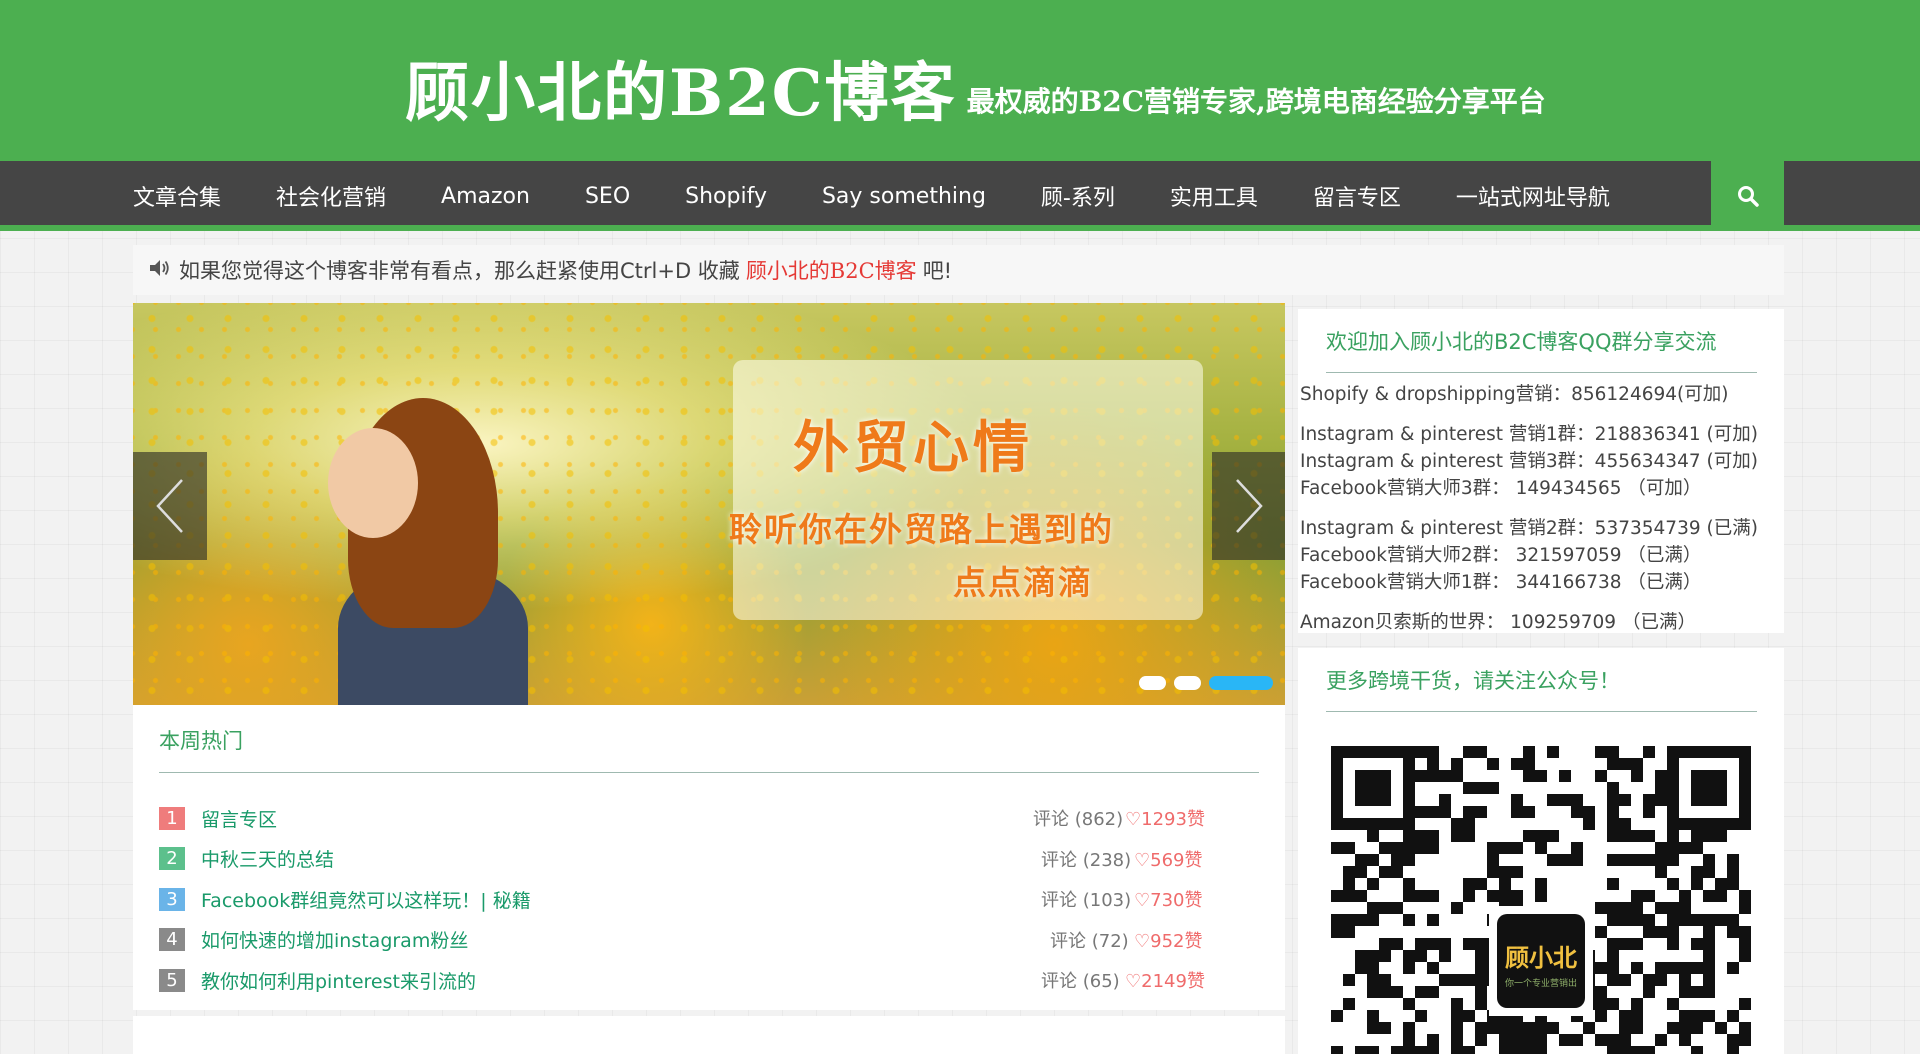 The height and width of the screenshot is (1054, 1920). Describe the element at coordinates (709, 899) in the screenshot. I see `hot-post-item: 3 Facebook群组竟然可以这样玩！| 秘籍 评论 (103) ♡730赞` at that location.